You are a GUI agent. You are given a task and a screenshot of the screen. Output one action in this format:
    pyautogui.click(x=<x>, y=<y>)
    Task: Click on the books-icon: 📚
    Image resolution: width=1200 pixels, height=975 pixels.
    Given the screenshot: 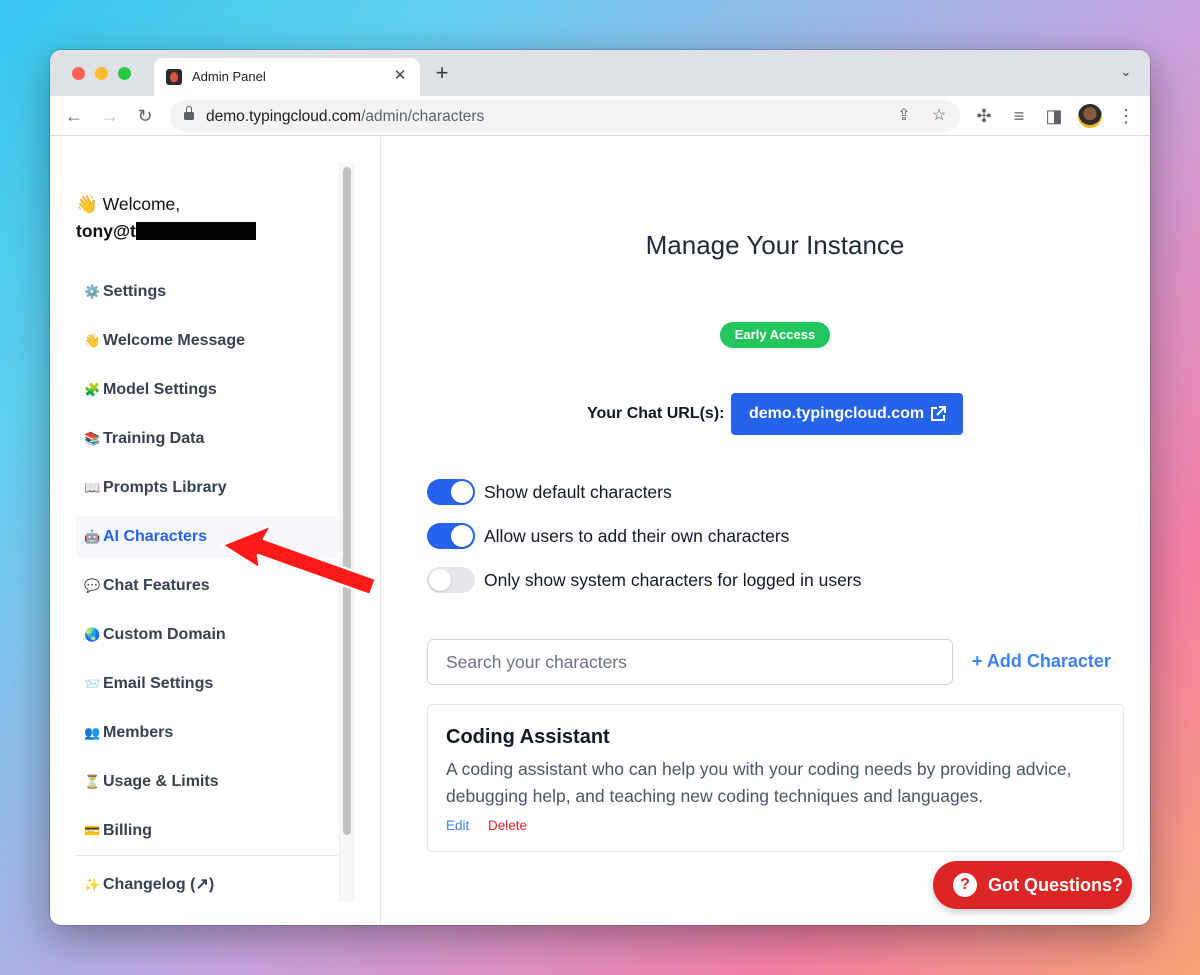 What is the action you would take?
    pyautogui.click(x=92, y=438)
    